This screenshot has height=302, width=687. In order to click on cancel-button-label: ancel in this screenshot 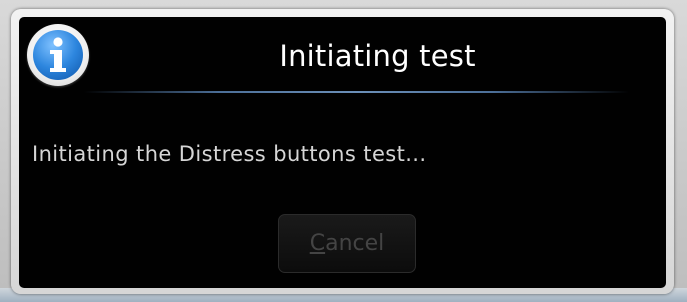, I will do `click(355, 243)`.